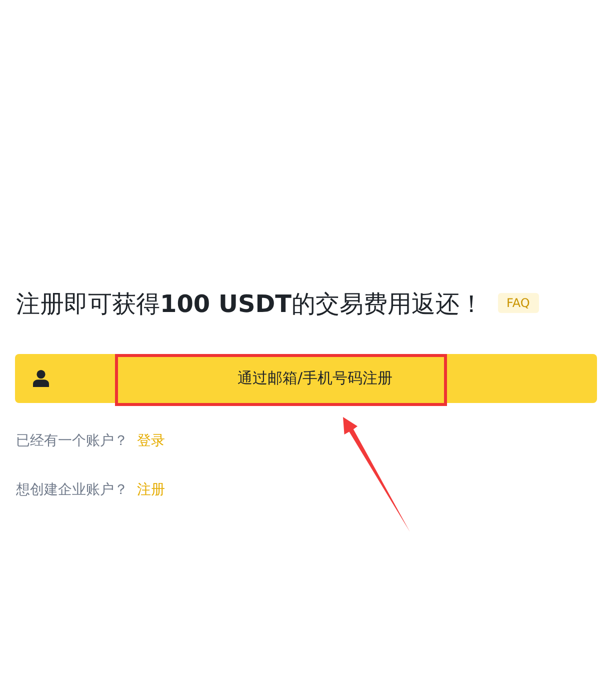 Image resolution: width=605 pixels, height=693 pixels. What do you see at coordinates (518, 303) in the screenshot?
I see `faq-link: FAQ` at bounding box center [518, 303].